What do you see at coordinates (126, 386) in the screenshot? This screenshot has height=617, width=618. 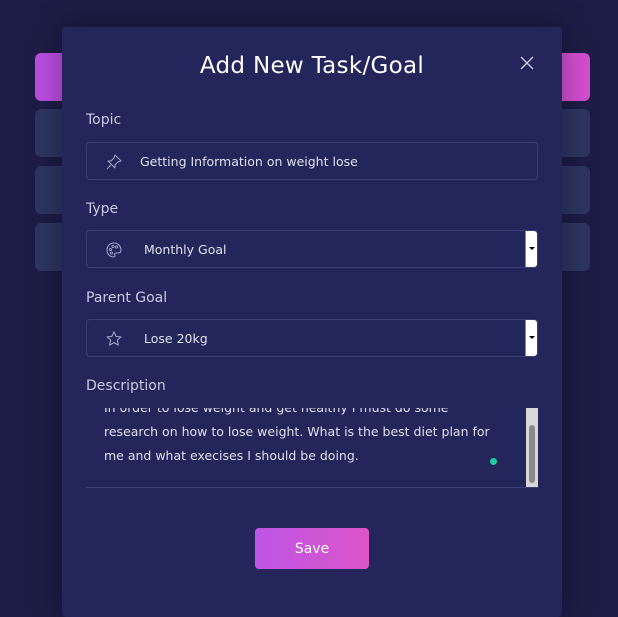 I see `description-label: Description` at bounding box center [126, 386].